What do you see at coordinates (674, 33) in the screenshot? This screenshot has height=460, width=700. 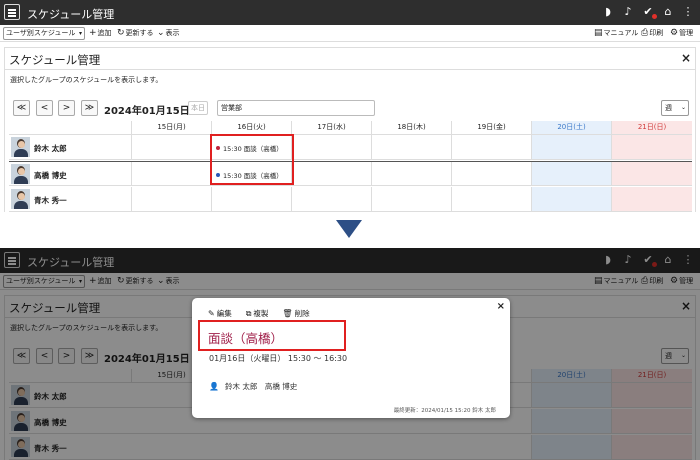 I see `gear-icon: ⚙` at bounding box center [674, 33].